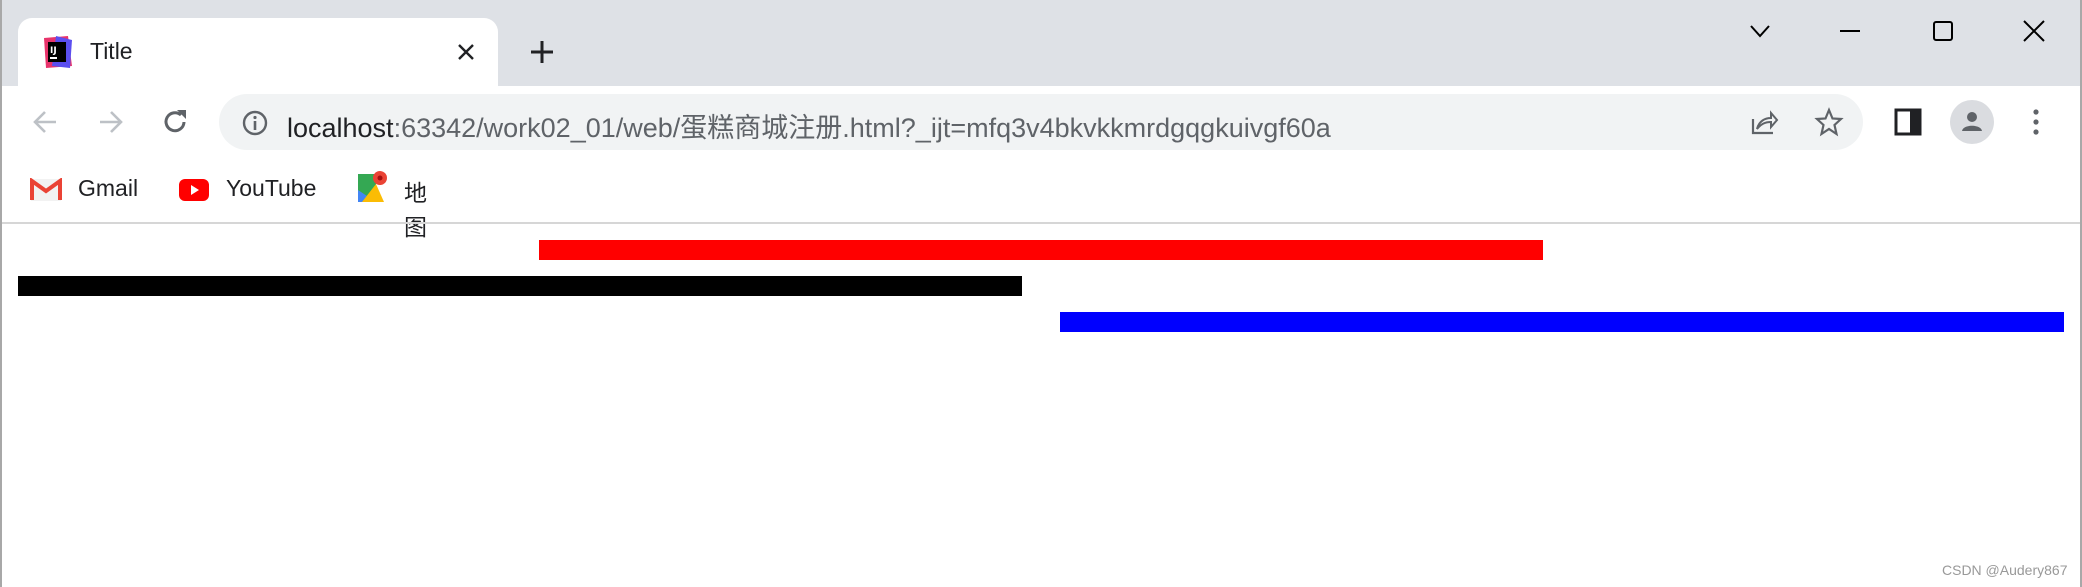  Describe the element at coordinates (2034, 31) in the screenshot. I see `close-icon` at that location.